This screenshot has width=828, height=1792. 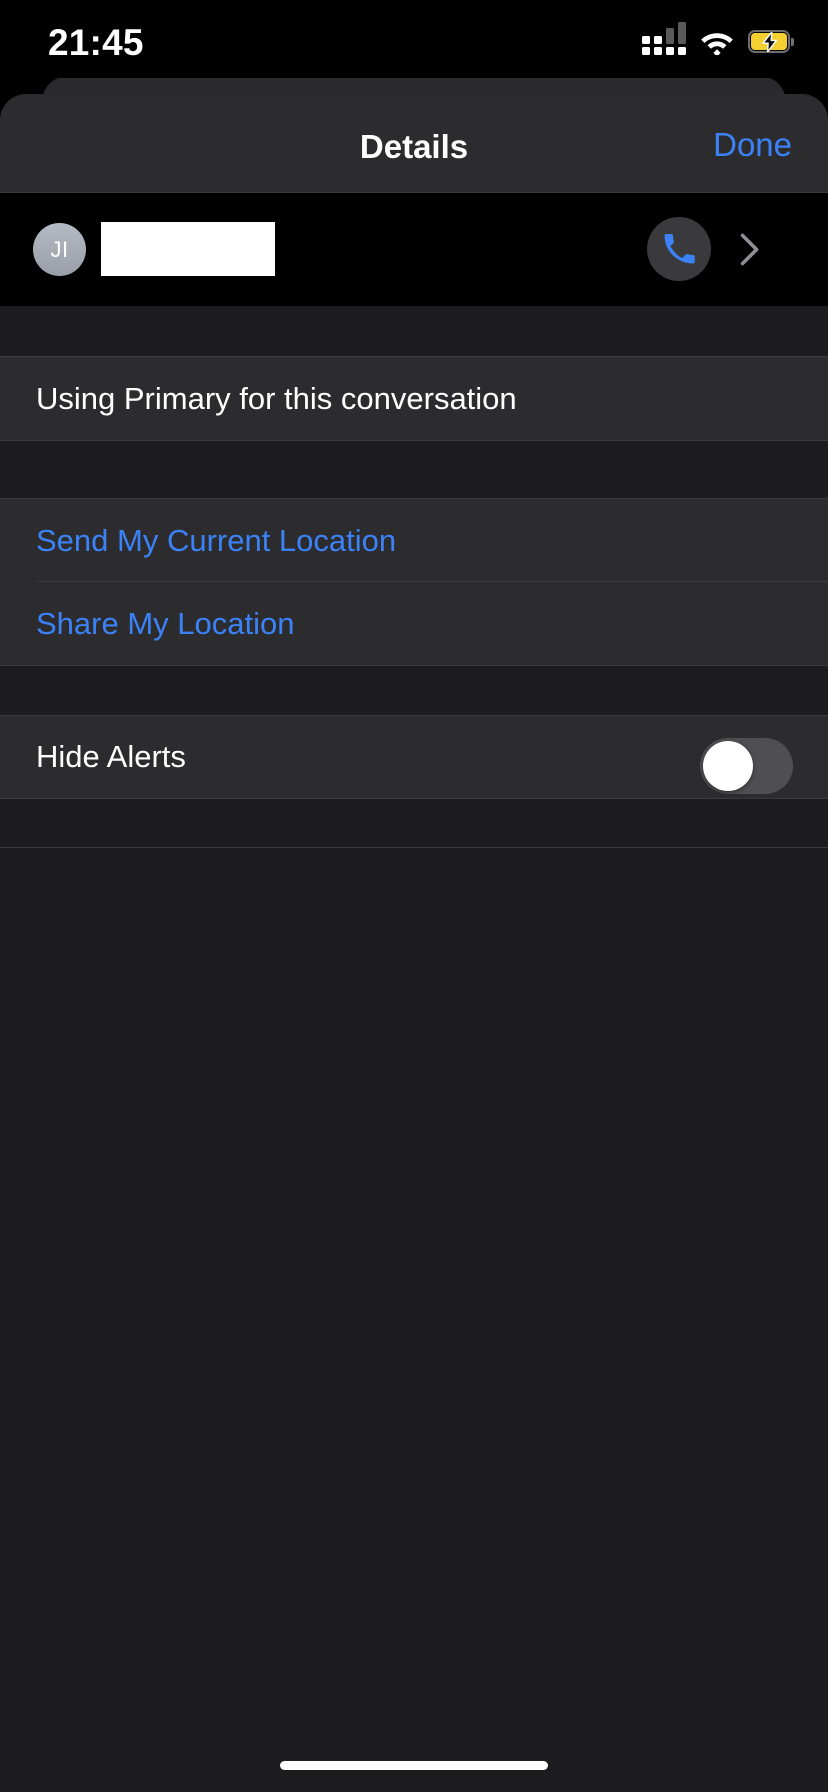 I want to click on call-button, so click(x=679, y=249).